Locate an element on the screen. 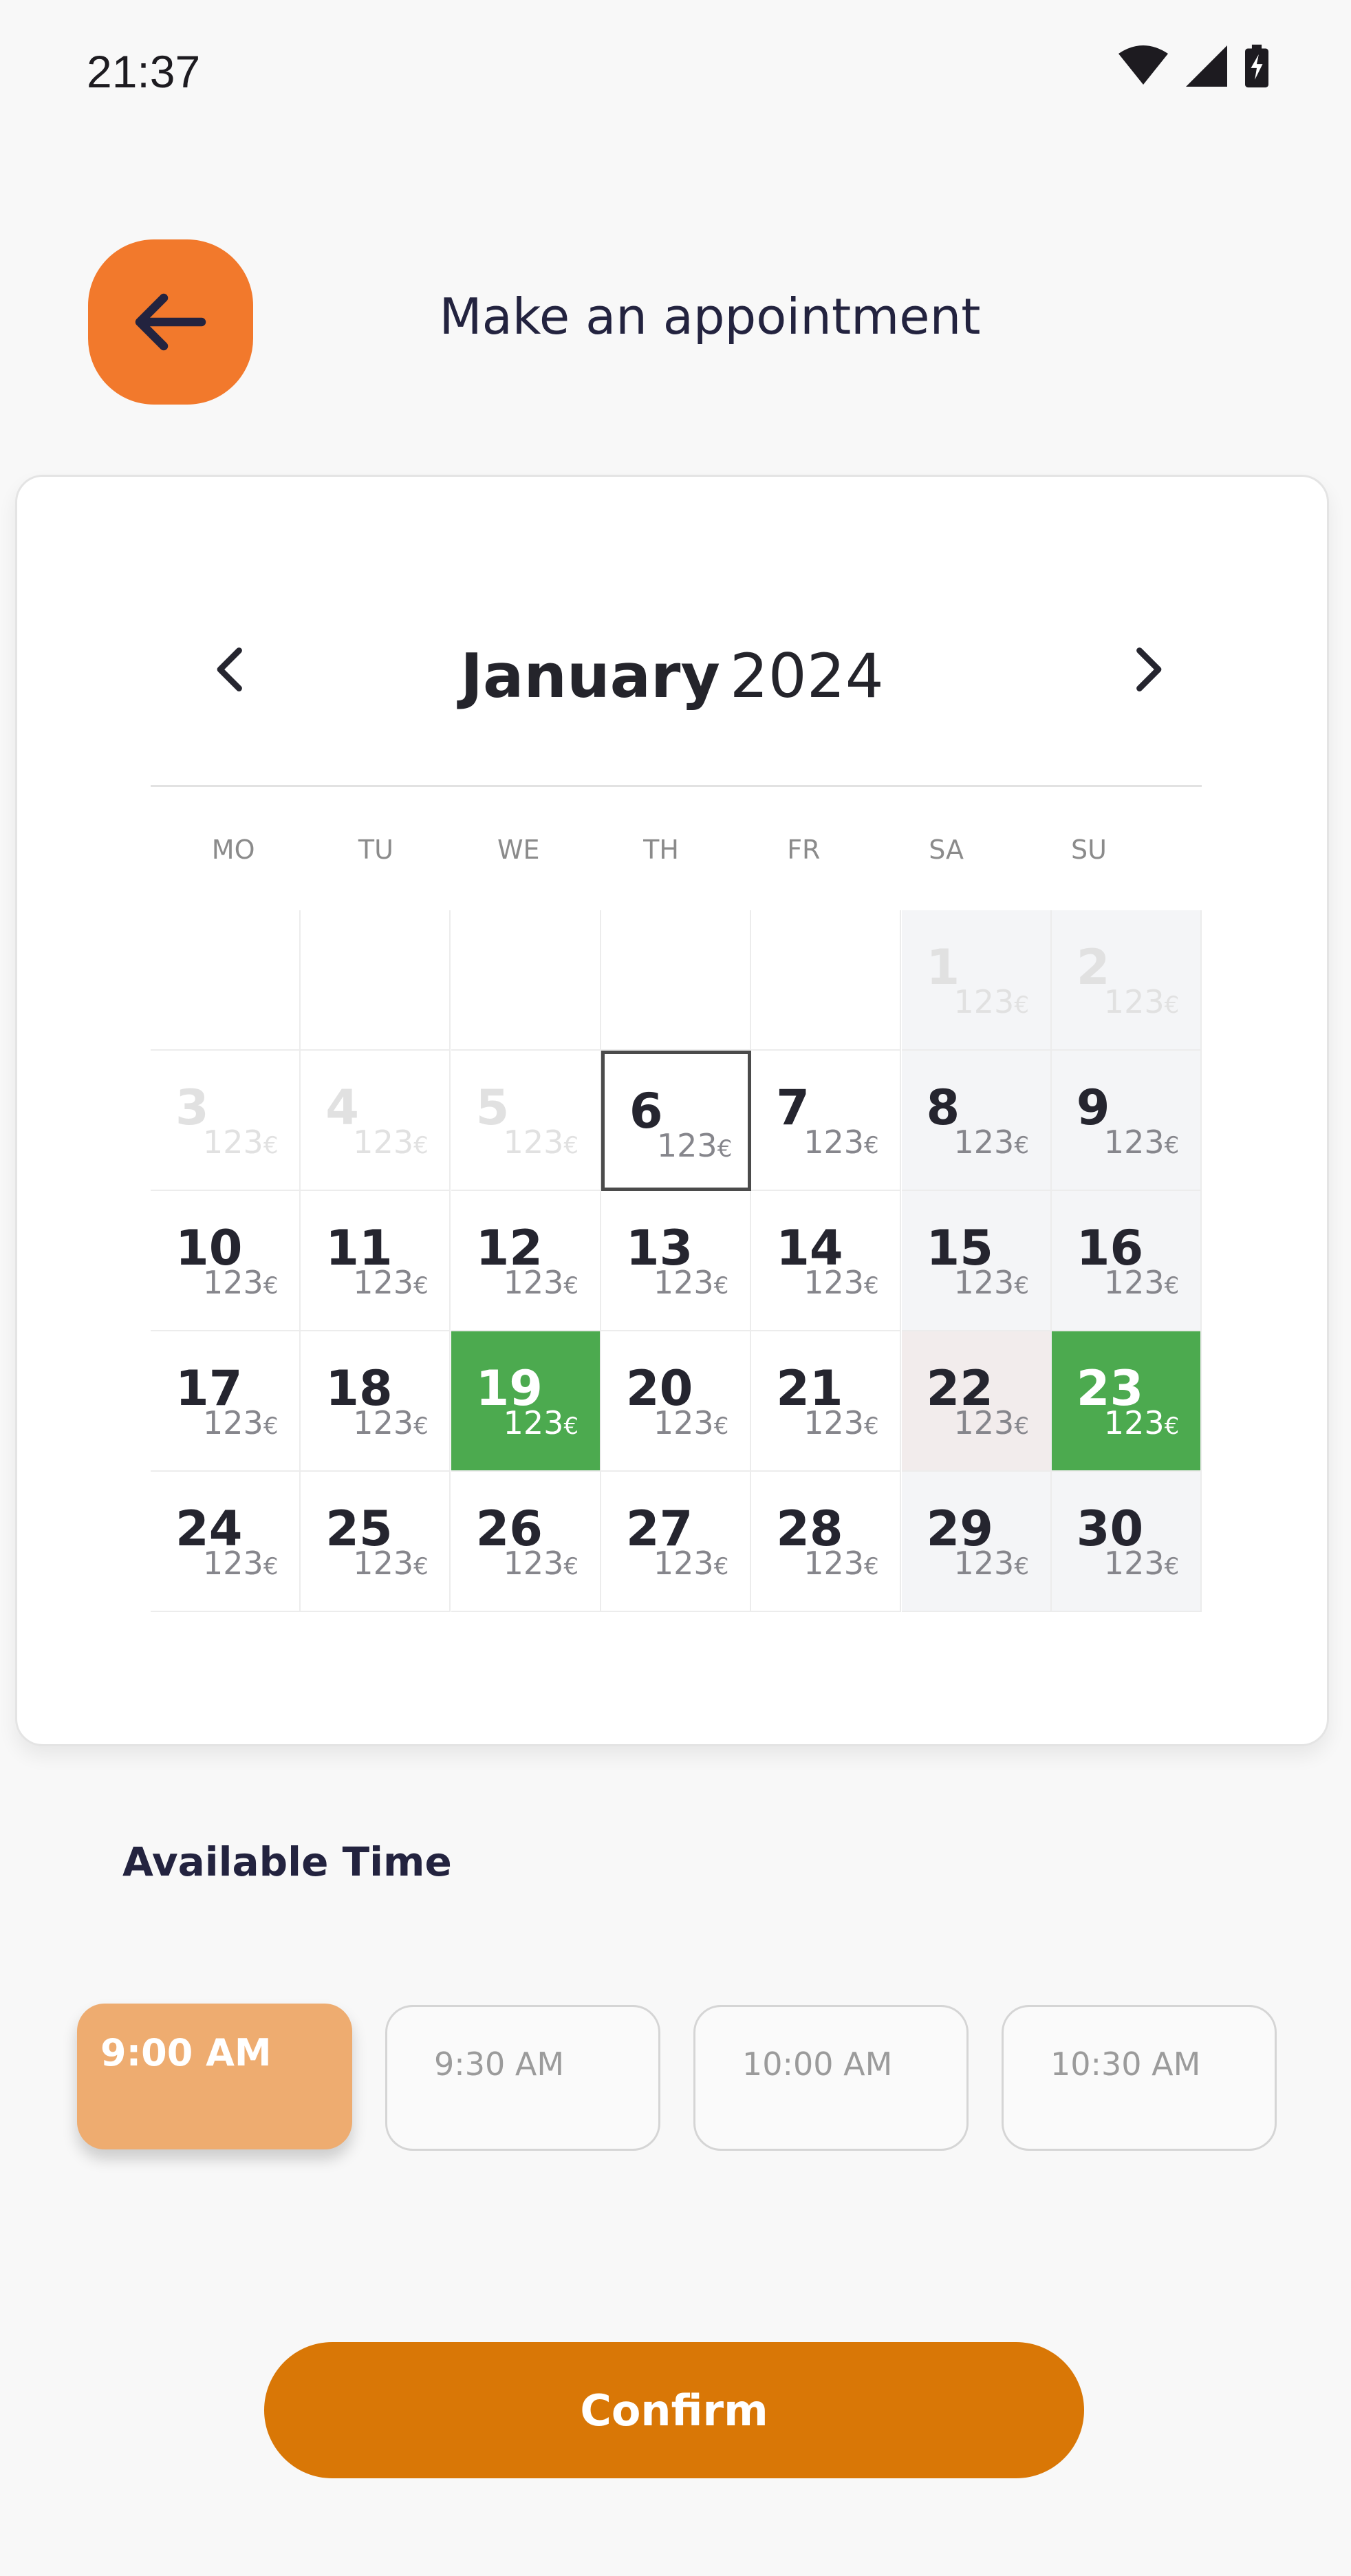 This screenshot has width=1351, height=2576. calendar-day-3: 3 123€ is located at coordinates (226, 1121).